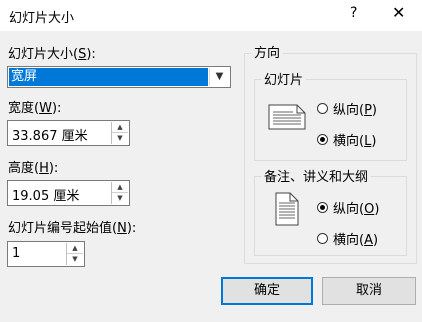 The image size is (422, 322). What do you see at coordinates (75, 248) in the screenshot?
I see `numbering-spin-up-icon: ▲` at bounding box center [75, 248].